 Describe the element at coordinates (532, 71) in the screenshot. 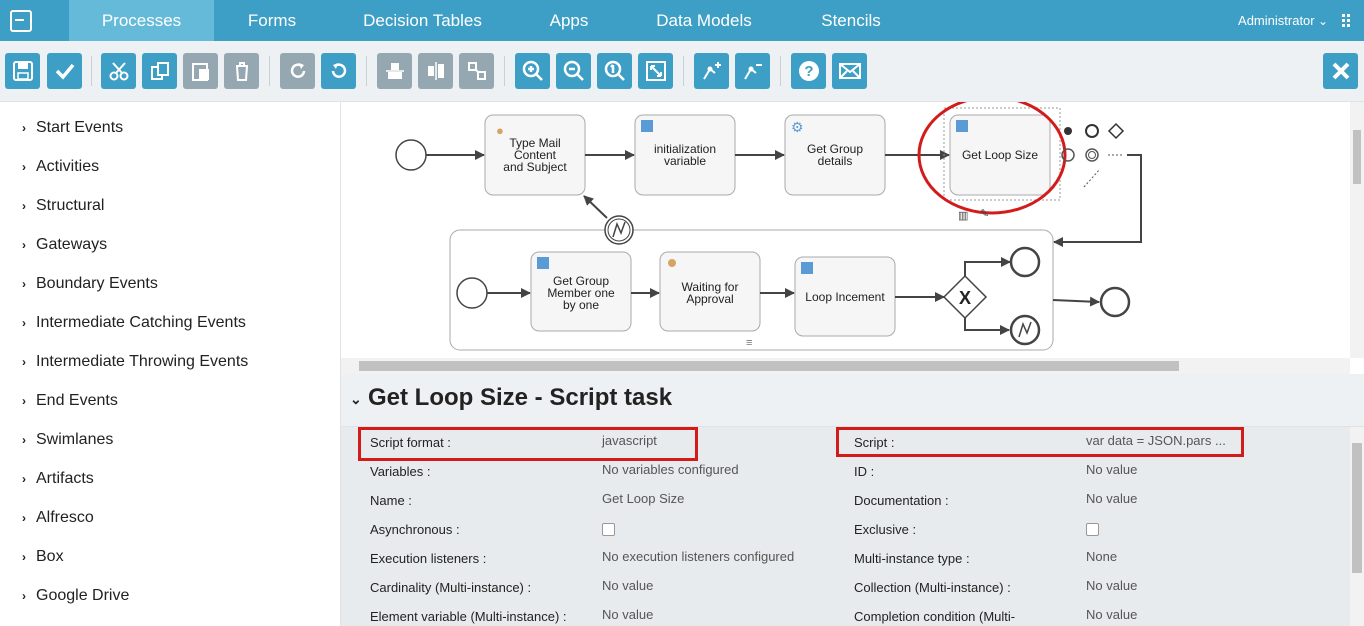

I see `zoom-in-icon` at that location.